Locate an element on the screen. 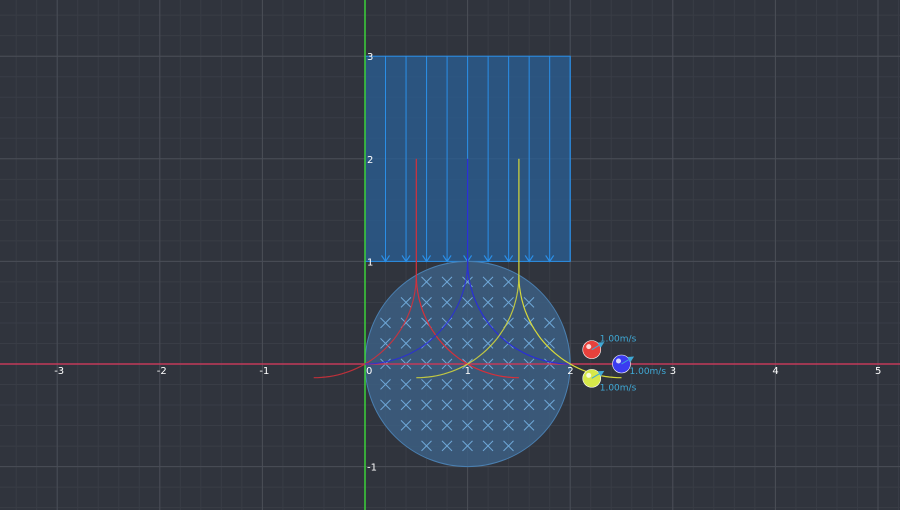 The width and height of the screenshot is (900, 510). x-tick-label: 2 is located at coordinates (570, 371).